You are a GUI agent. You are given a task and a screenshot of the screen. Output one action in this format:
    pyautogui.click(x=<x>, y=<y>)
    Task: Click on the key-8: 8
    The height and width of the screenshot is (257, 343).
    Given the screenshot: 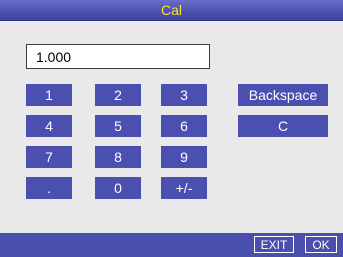 What is the action you would take?
    pyautogui.click(x=118, y=157)
    